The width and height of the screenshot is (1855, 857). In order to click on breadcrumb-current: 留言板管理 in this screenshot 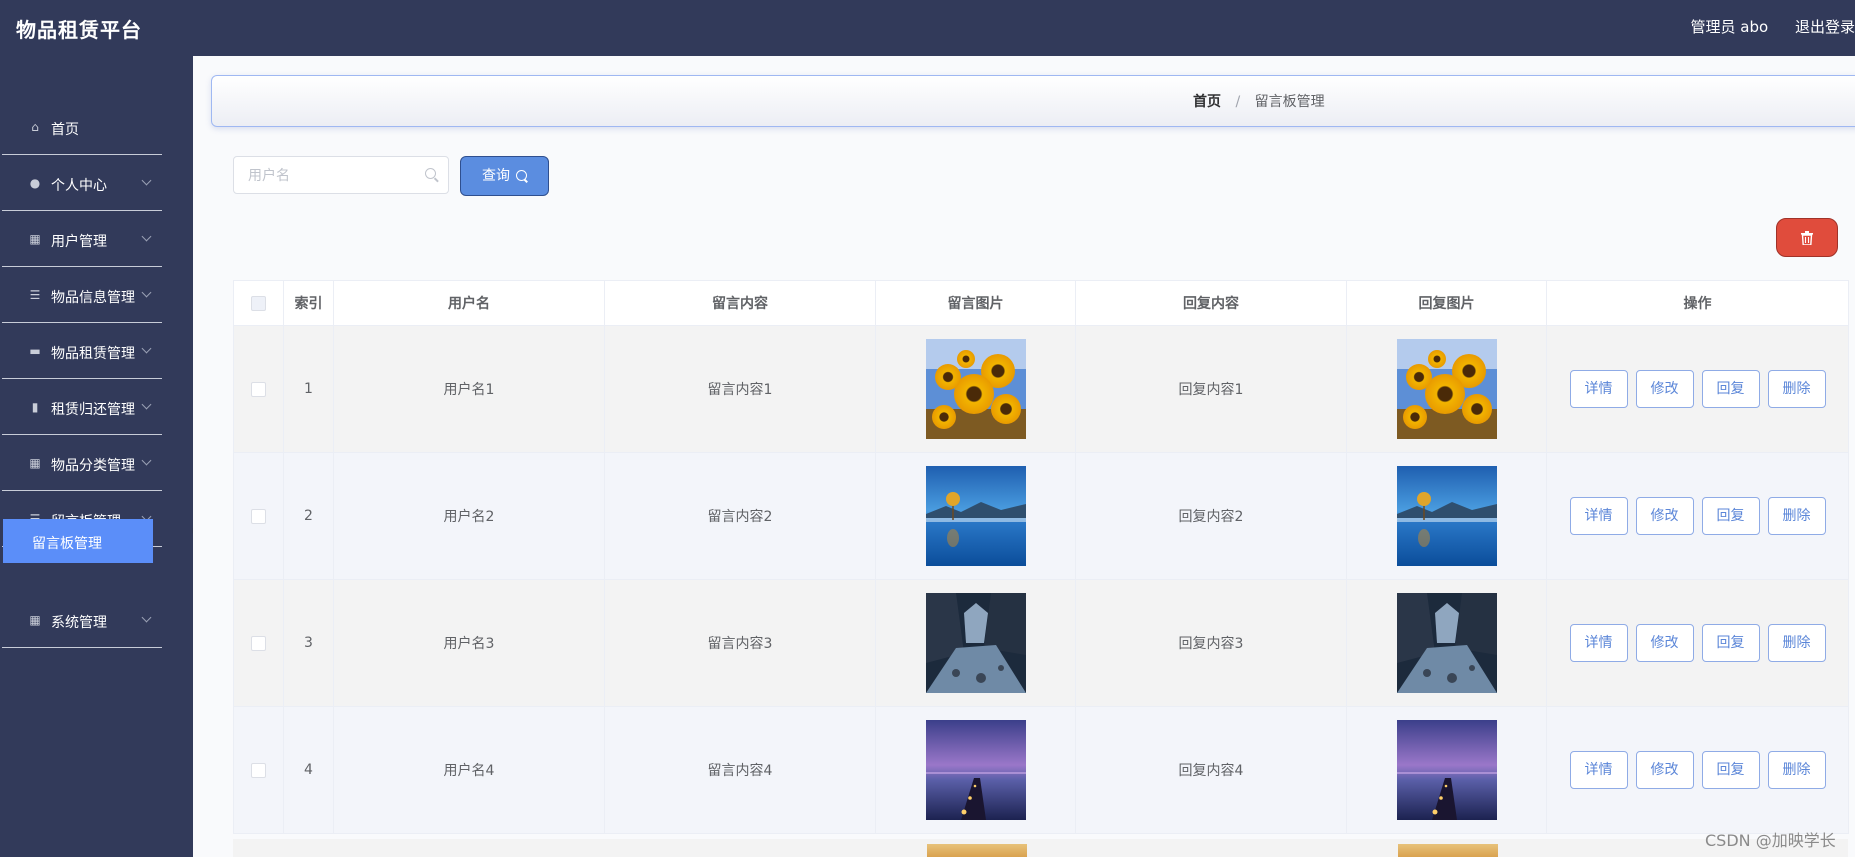, I will do `click(1289, 102)`.